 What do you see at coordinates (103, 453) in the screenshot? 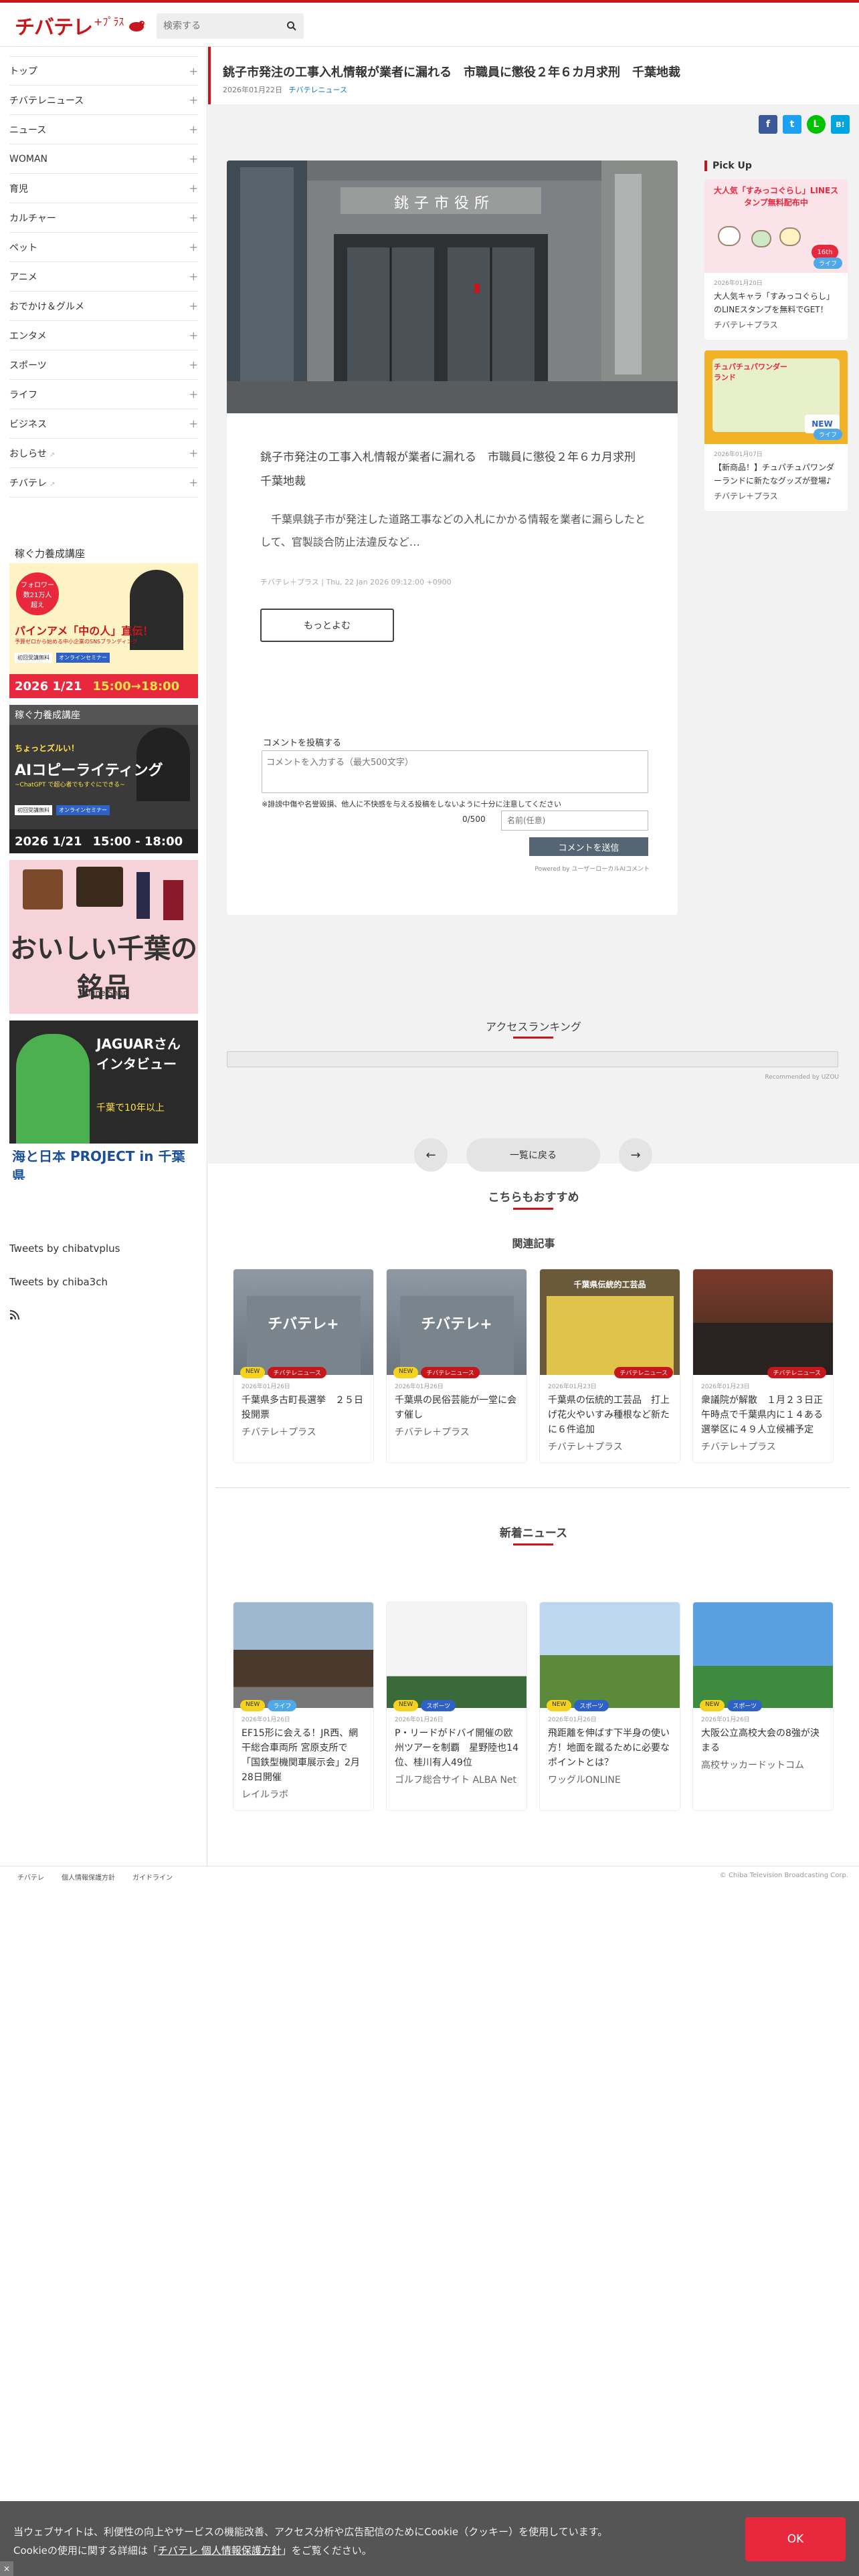
I see `nav-item: おしらせ ↗ +` at bounding box center [103, 453].